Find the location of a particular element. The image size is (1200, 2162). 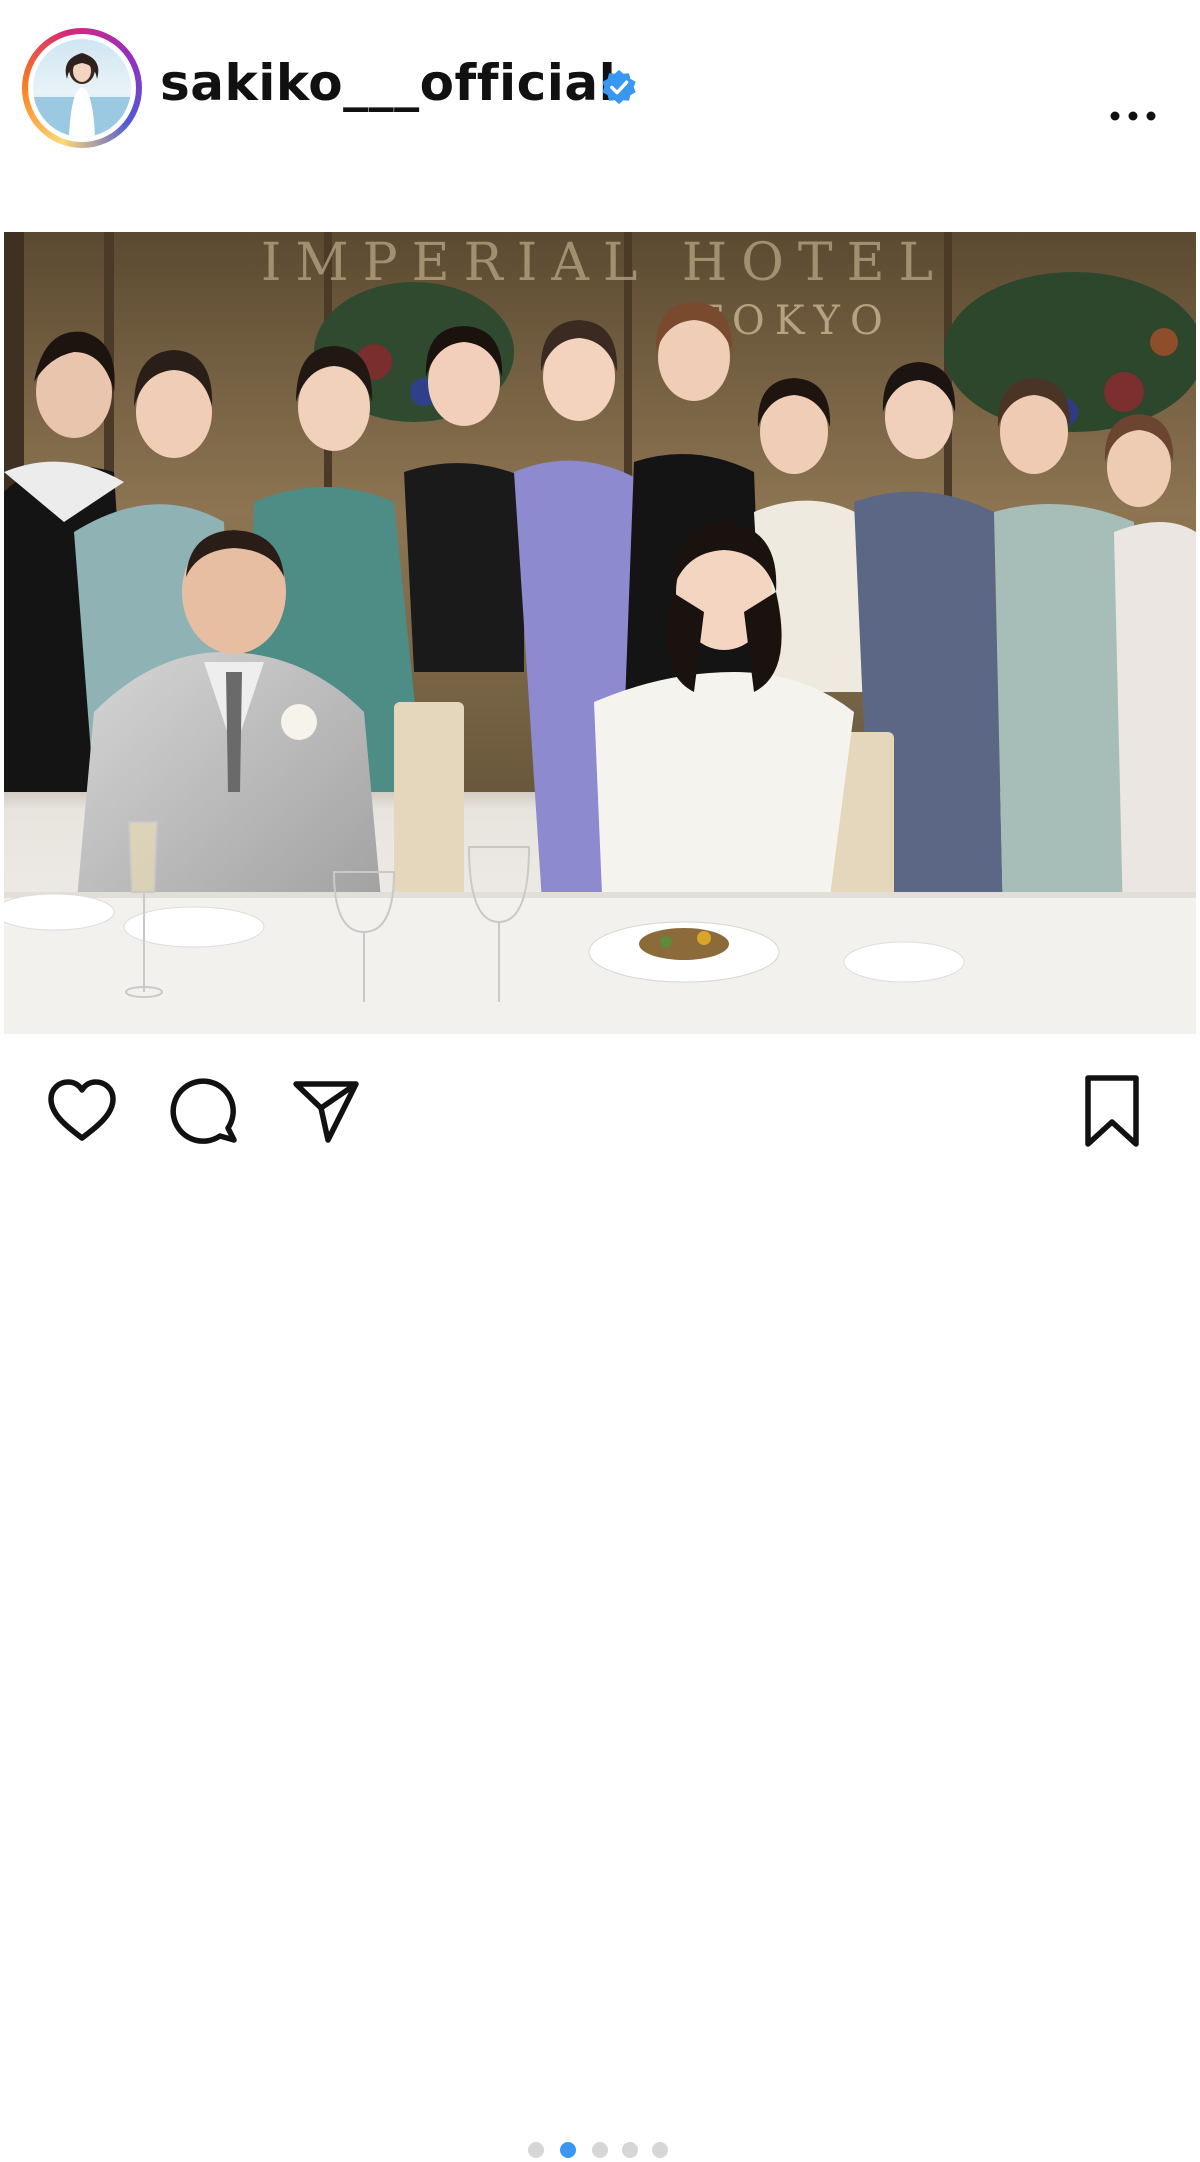

avatar-image is located at coordinates (82, 88).